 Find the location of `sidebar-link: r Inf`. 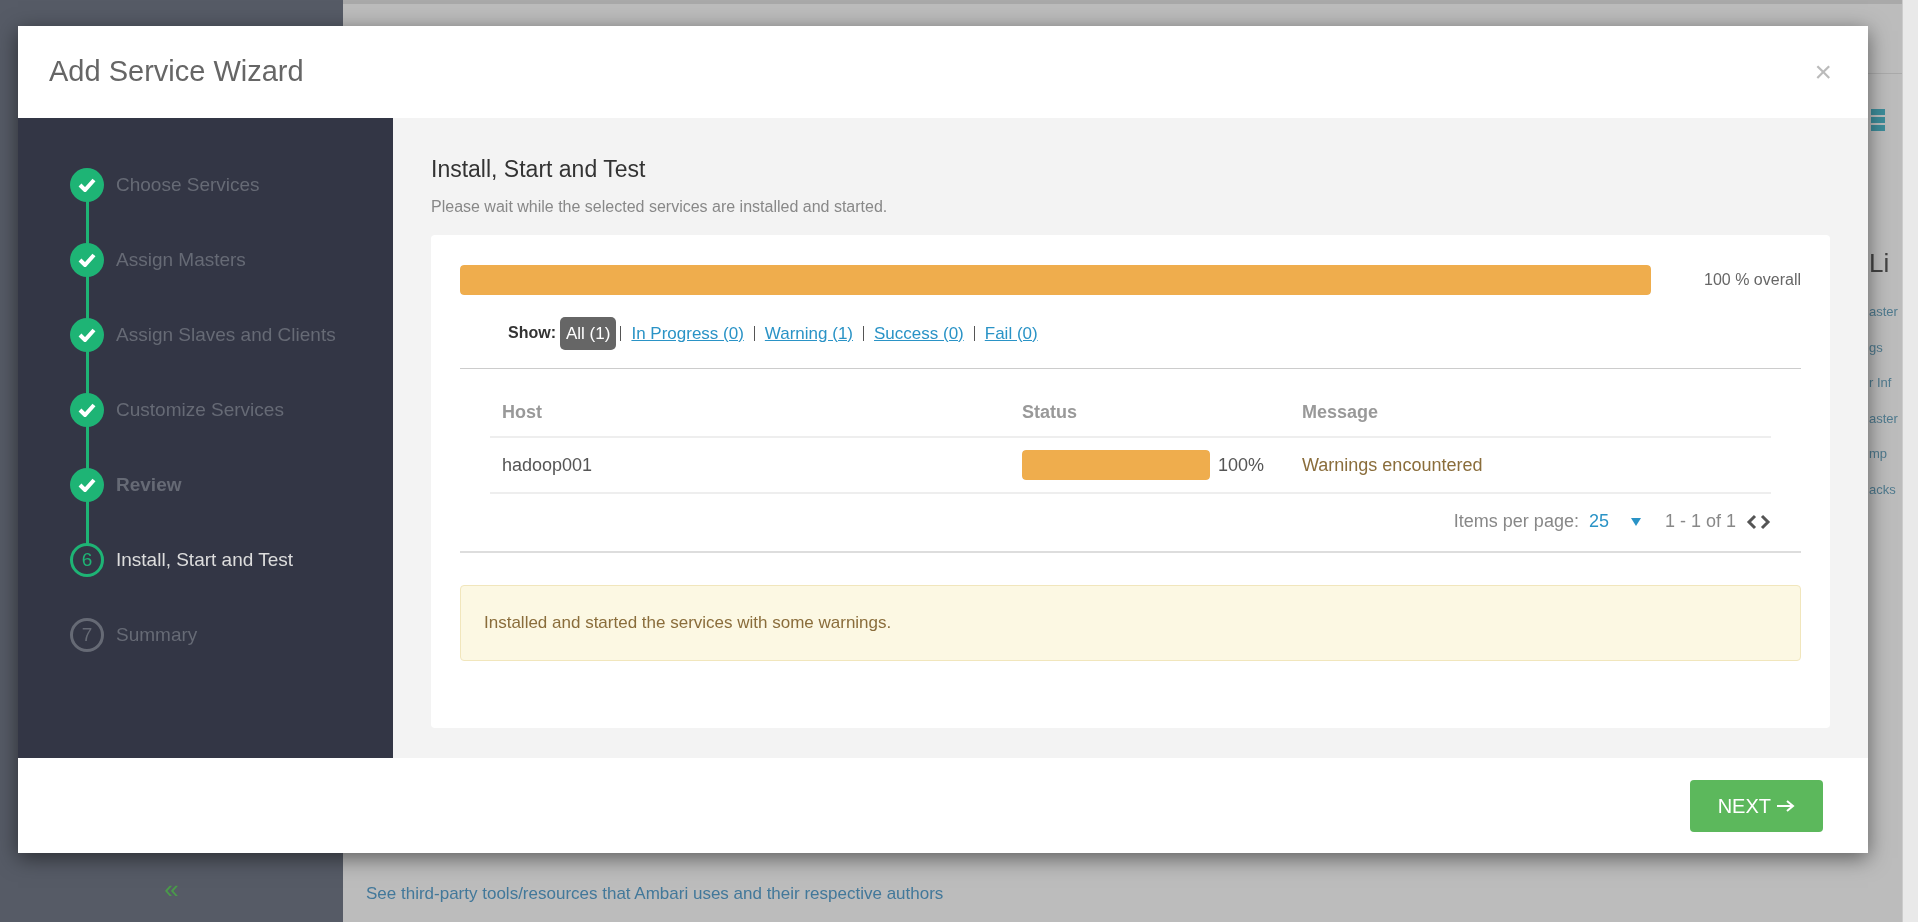

sidebar-link: r Inf is located at coordinates (1880, 383).